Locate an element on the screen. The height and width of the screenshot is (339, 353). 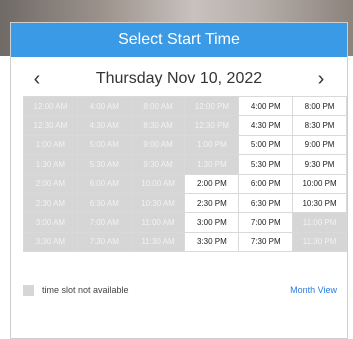
time-slot: 8:30 PM is located at coordinates (320, 126).